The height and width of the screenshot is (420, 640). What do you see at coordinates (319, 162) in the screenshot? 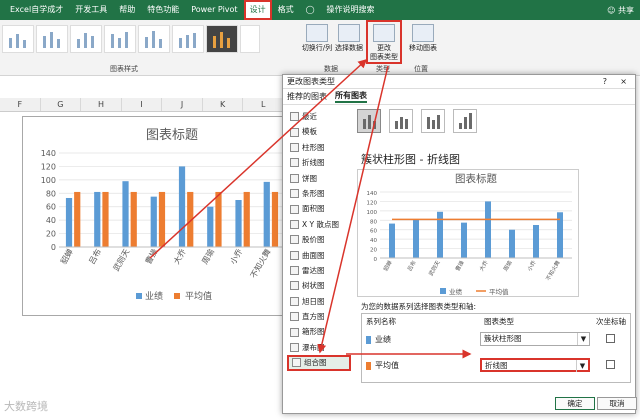
I see `chart-type-line: 折线图` at bounding box center [319, 162].